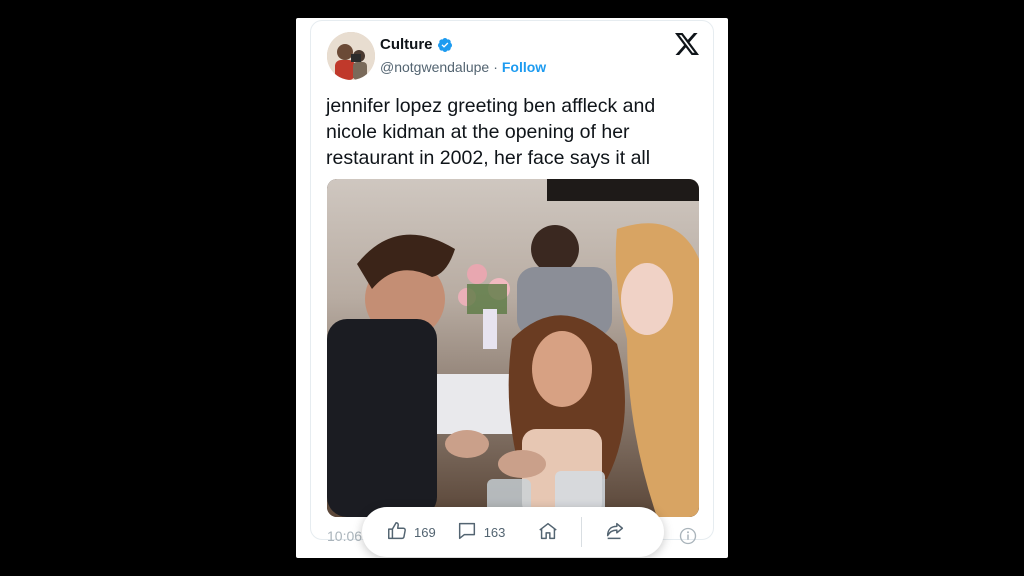  I want to click on author-handle-row: @notgwendalupe · Follow, so click(463, 67).